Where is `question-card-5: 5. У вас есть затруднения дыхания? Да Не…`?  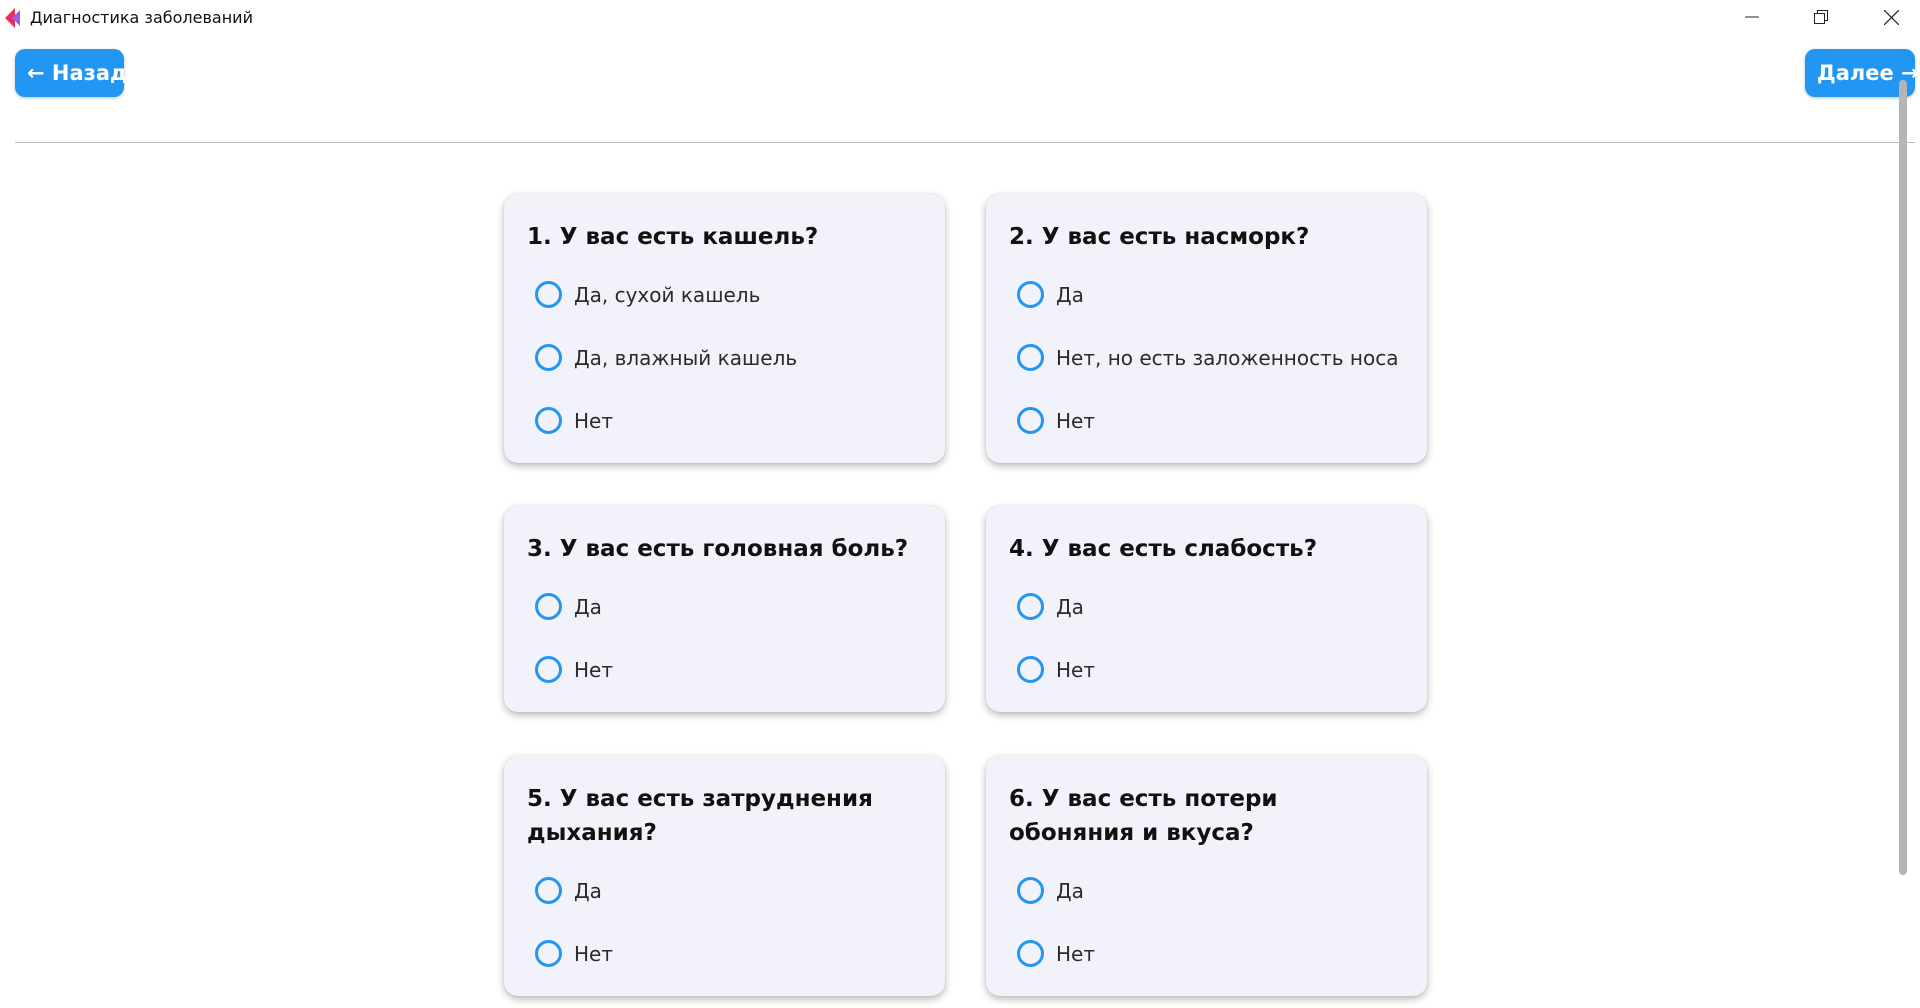 question-card-5: 5. У вас есть затруднения дыхания? Да Не… is located at coordinates (724, 876).